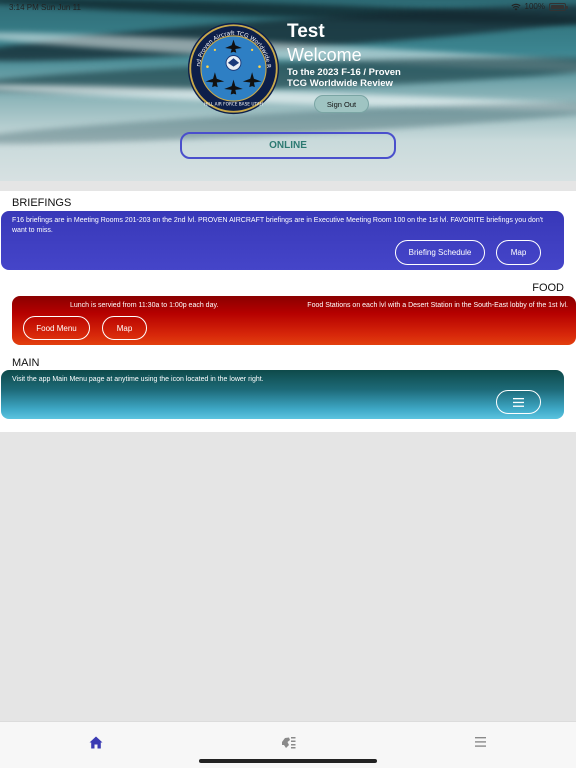  Describe the element at coordinates (548, 288) in the screenshot. I see `food-heading: FOOD` at that location.